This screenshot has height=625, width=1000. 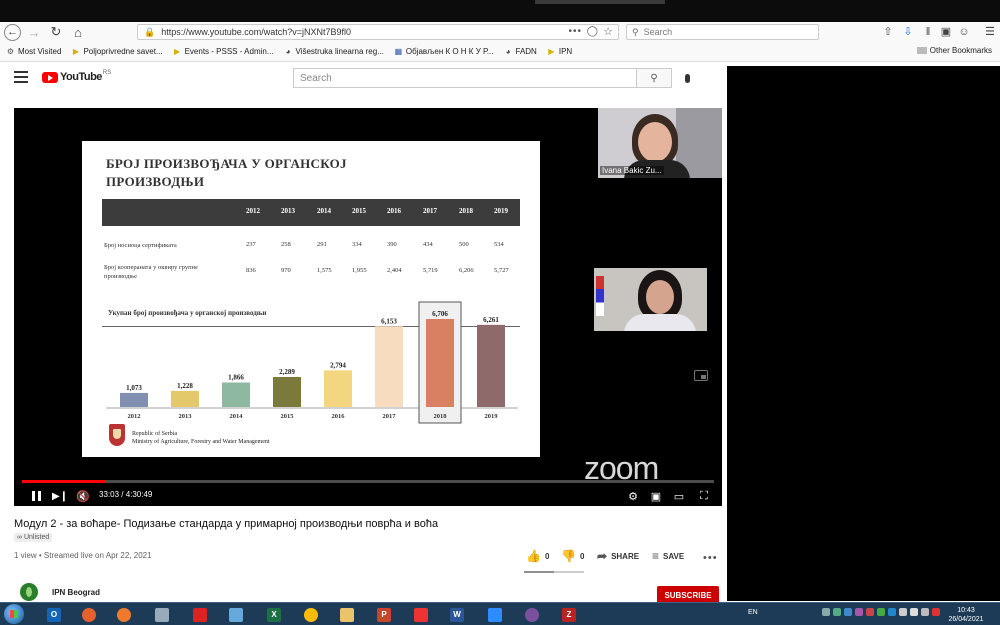 I want to click on share-button: ➦ SHARE, so click(x=618, y=556).